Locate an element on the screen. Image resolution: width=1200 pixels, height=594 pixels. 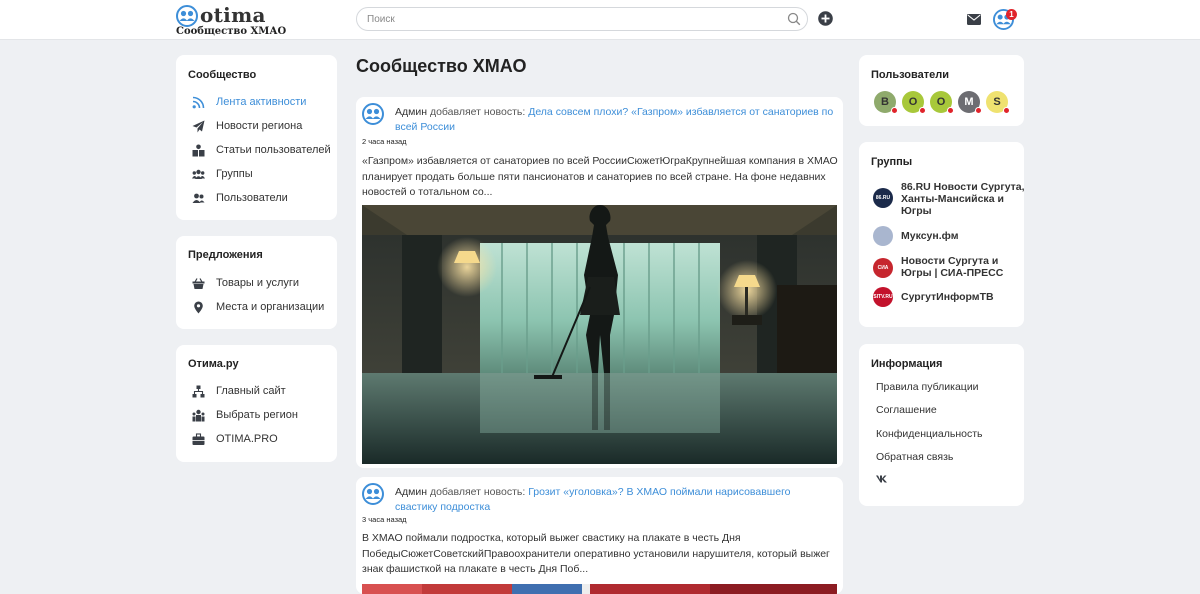
rules-link: Правила публикации is located at coordinates (927, 387).